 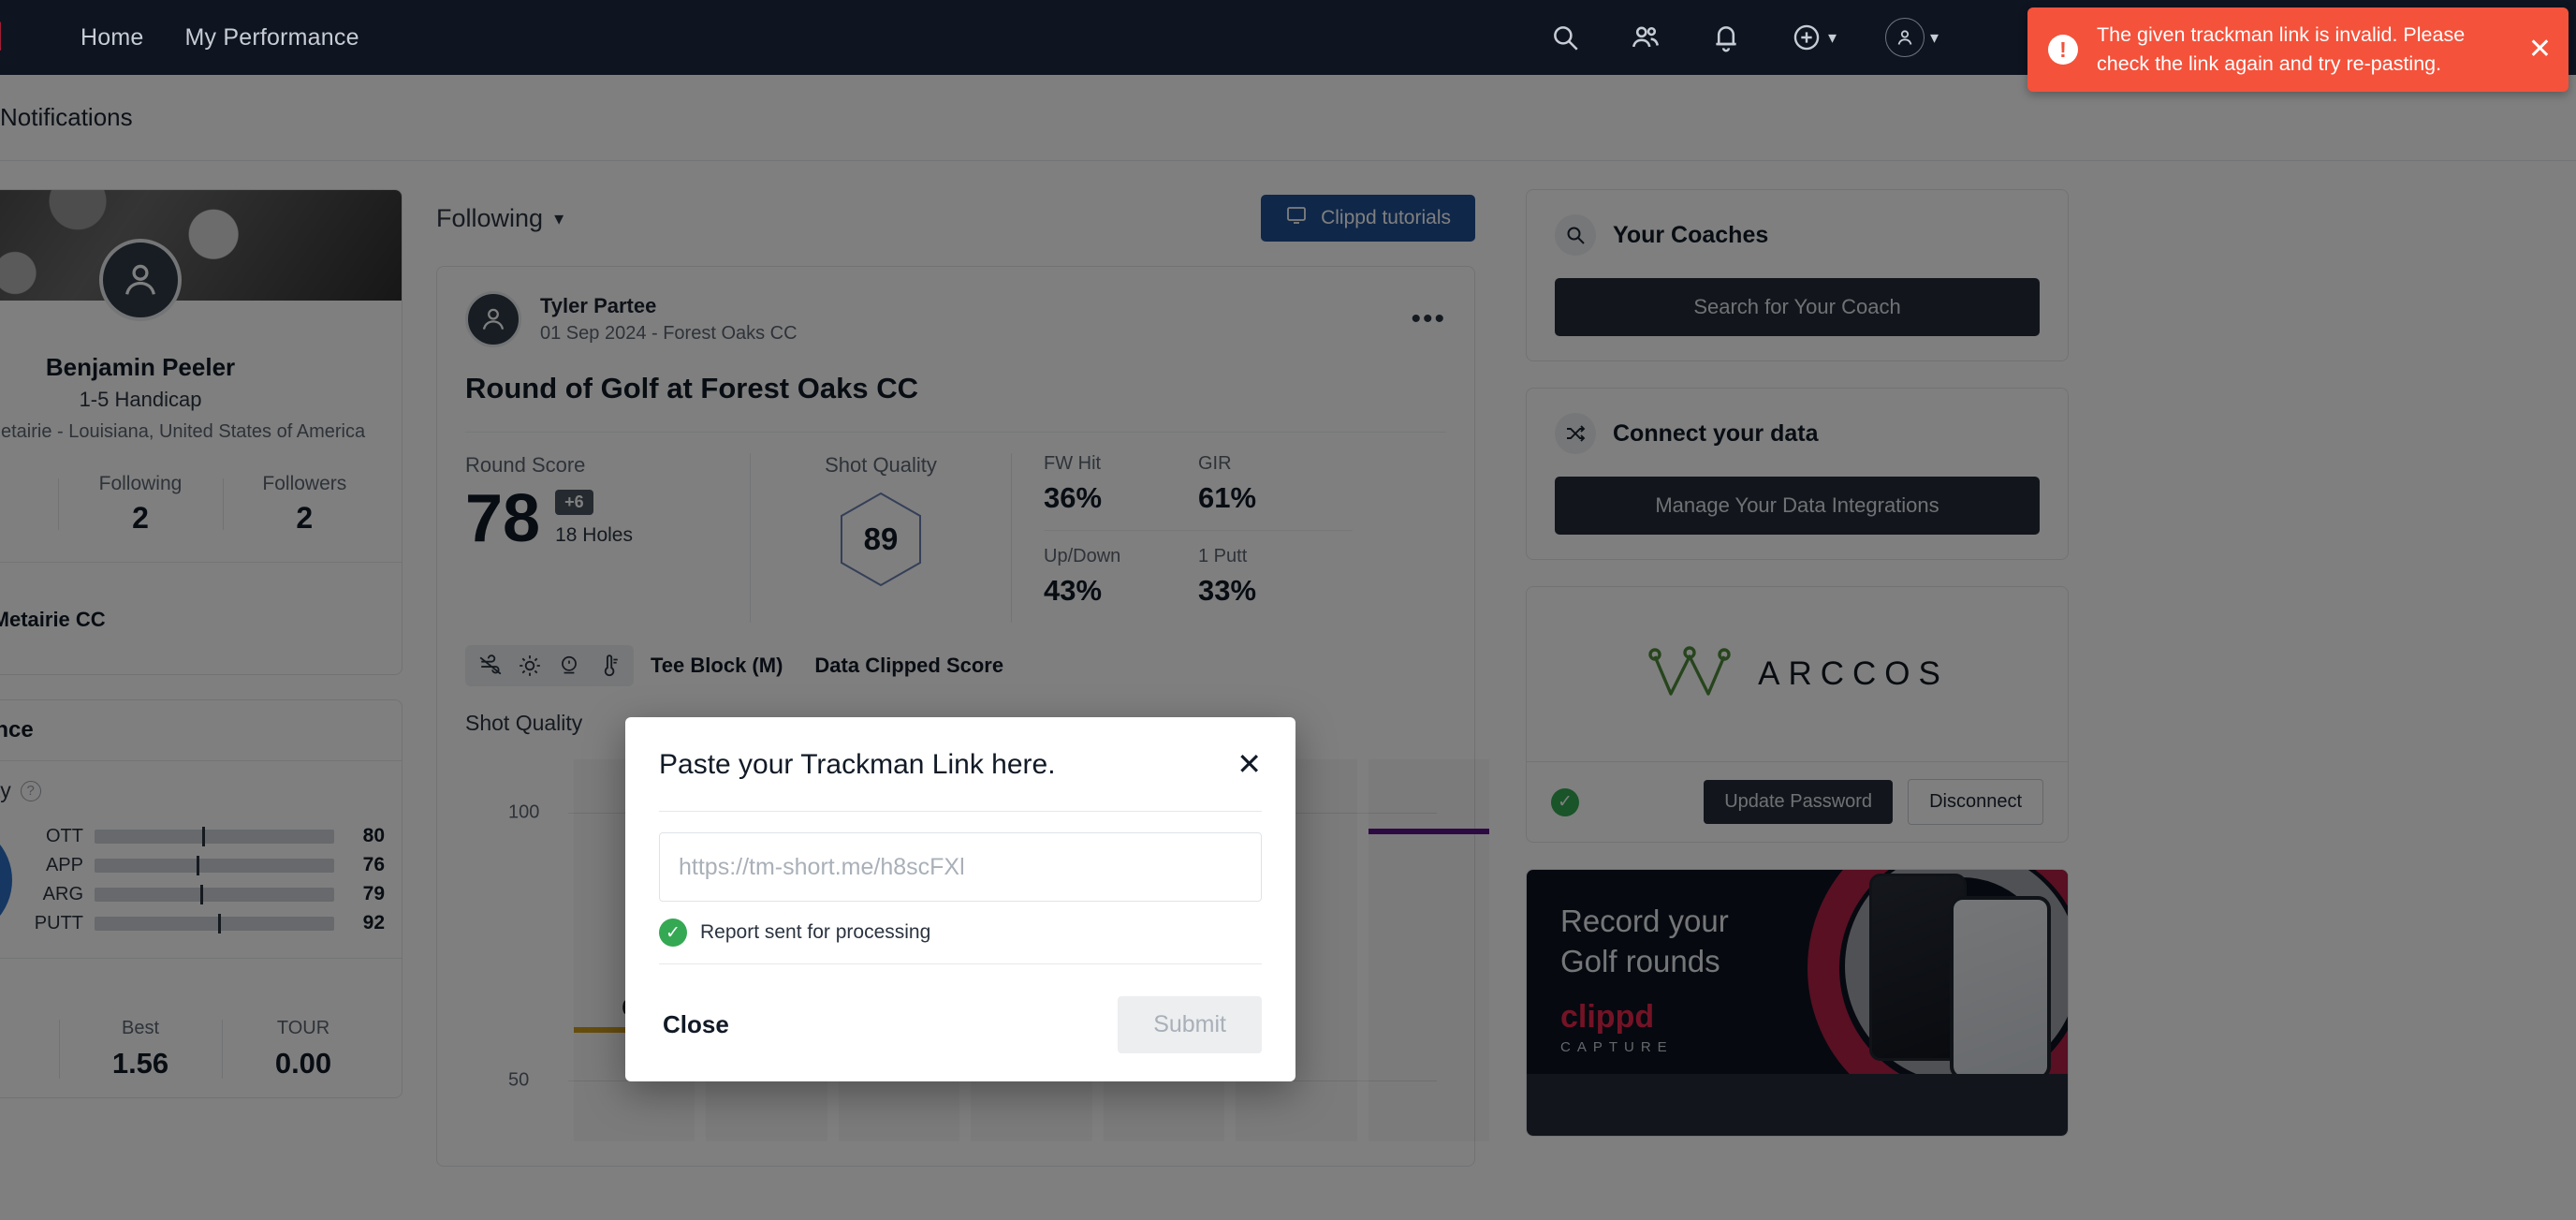 What do you see at coordinates (1806, 37) in the screenshot?
I see `plus-circle-icon` at bounding box center [1806, 37].